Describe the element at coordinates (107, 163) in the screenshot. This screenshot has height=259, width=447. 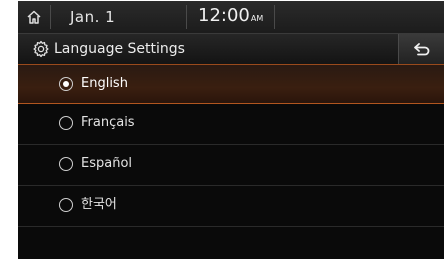
I see `language-label: Español` at that location.